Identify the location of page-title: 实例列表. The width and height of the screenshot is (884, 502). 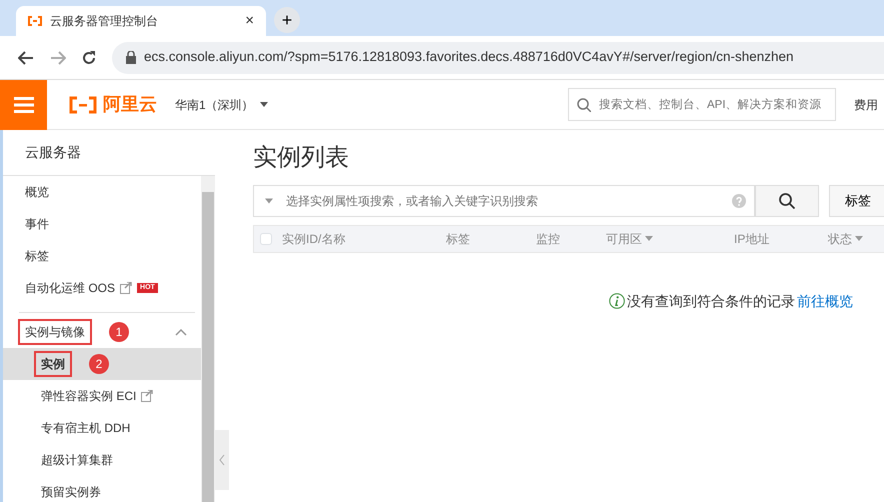
(301, 158).